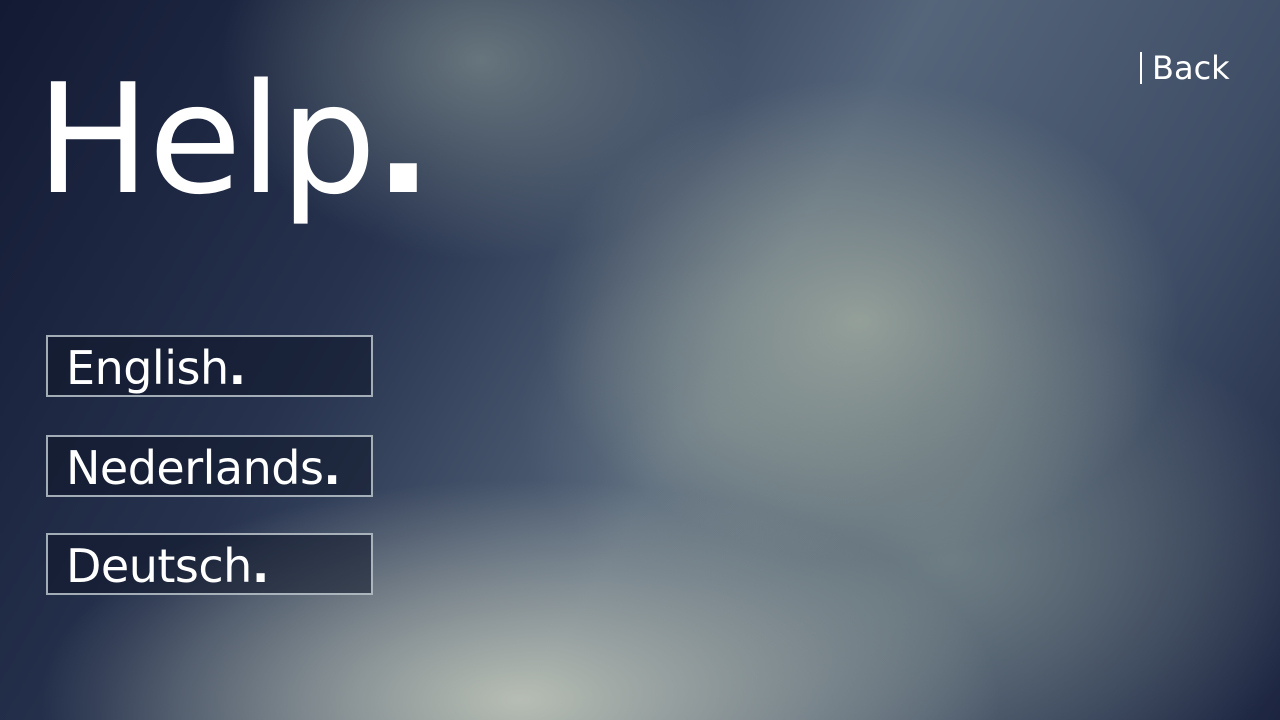 This screenshot has height=720, width=1280. I want to click on page-title: Help., so click(234, 140).